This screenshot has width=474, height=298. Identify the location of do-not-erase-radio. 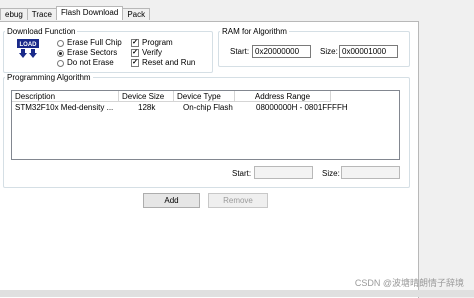
(60, 63).